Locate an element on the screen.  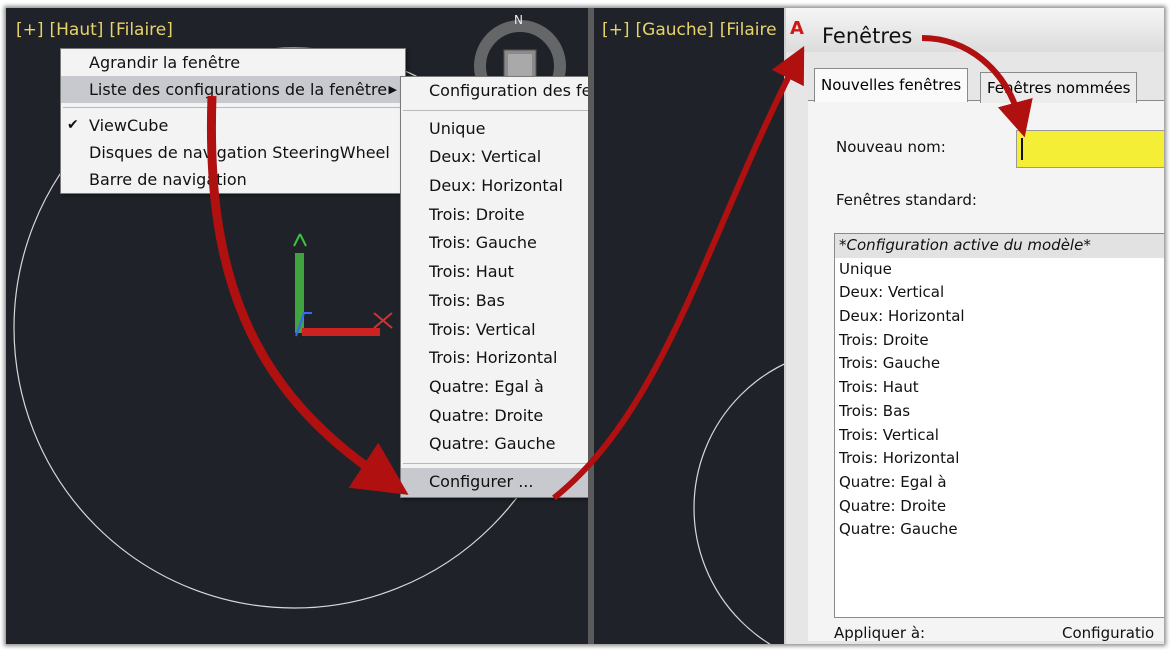
list-item: Quatre: Gauche is located at coordinates (999, 530).